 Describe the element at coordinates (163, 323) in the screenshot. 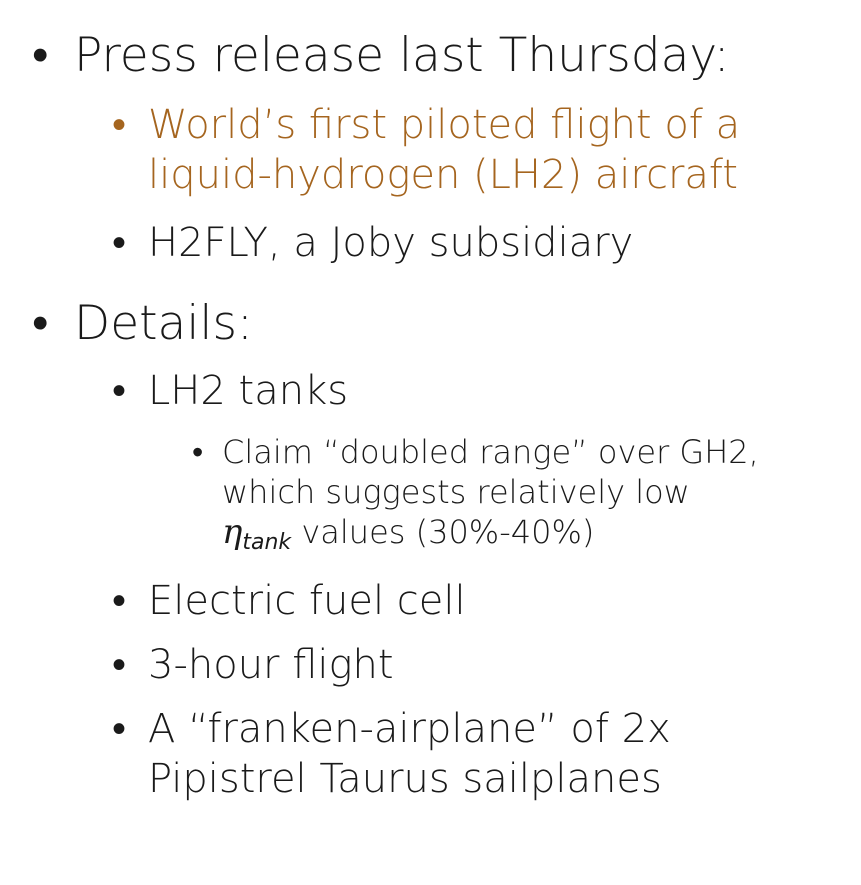

I see `bullet-text: Details:` at that location.